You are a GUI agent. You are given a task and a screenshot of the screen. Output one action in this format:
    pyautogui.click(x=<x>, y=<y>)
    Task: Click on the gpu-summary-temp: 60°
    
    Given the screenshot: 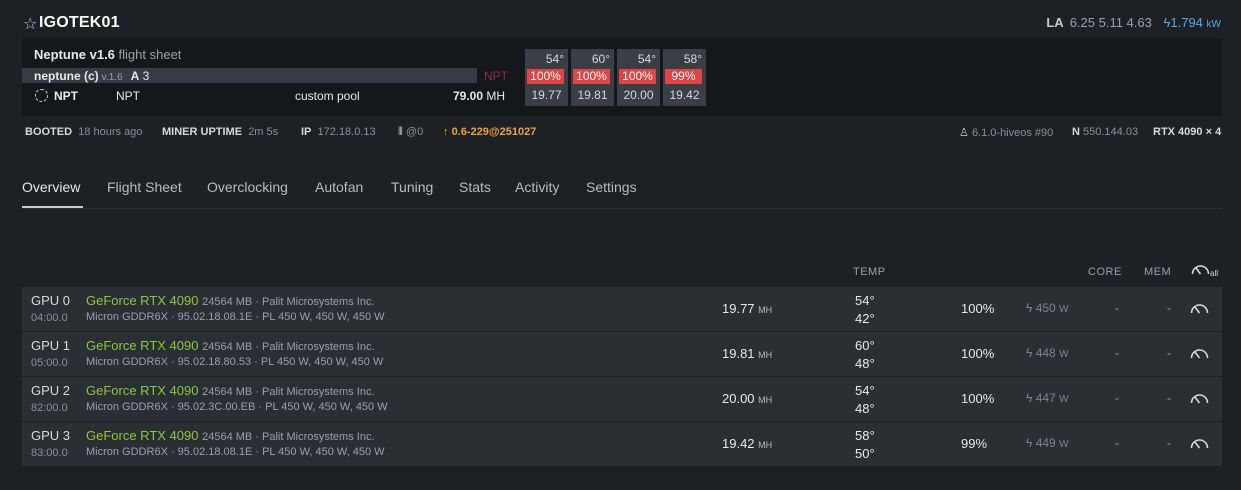 What is the action you would take?
    pyautogui.click(x=600, y=59)
    